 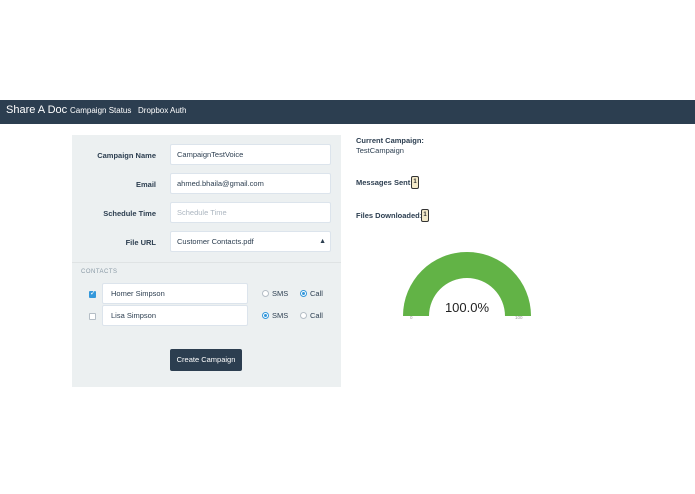 I want to click on call-radio-homer, so click(x=303, y=293).